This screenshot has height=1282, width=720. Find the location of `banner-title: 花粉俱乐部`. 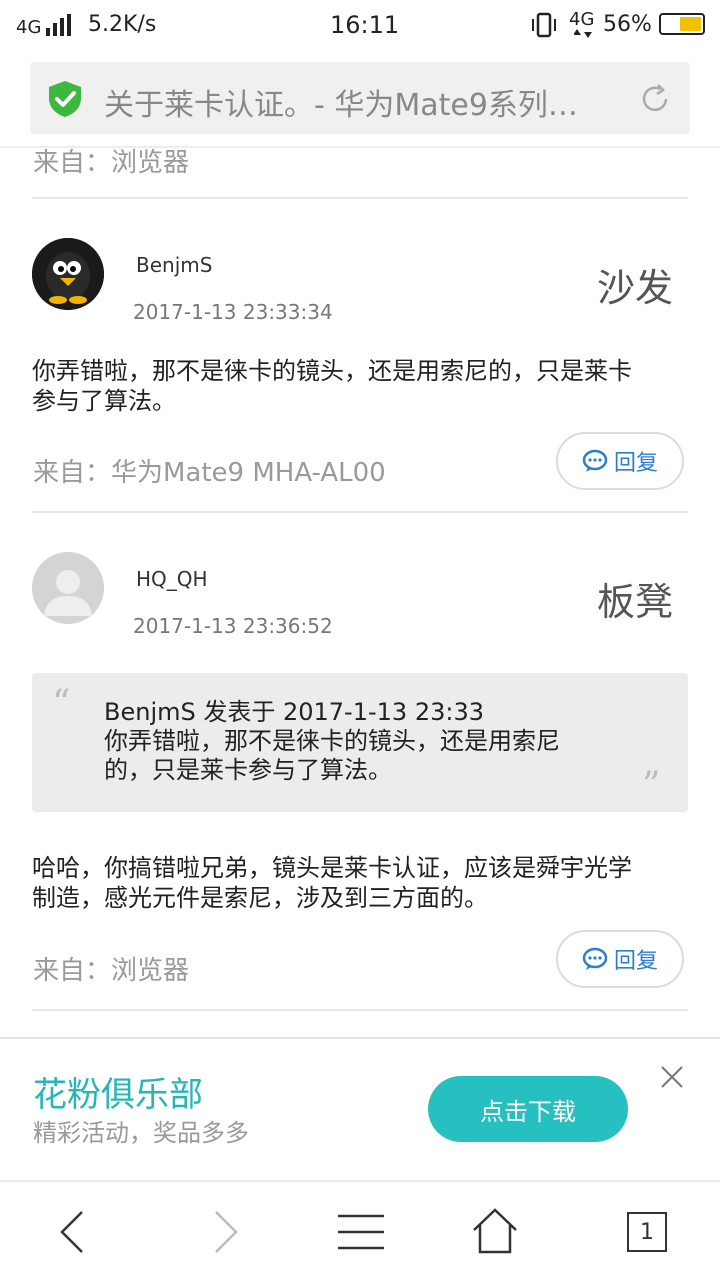

banner-title: 花粉俱乐部 is located at coordinates (118, 1095).